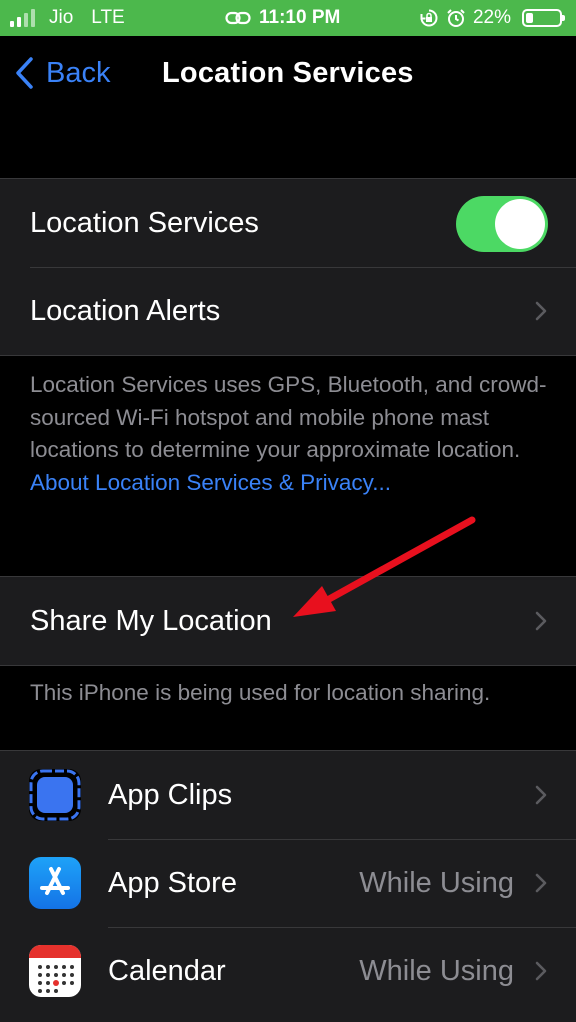 Image resolution: width=576 pixels, height=1022 pixels. I want to click on status-time: 11:10 PM, so click(300, 17).